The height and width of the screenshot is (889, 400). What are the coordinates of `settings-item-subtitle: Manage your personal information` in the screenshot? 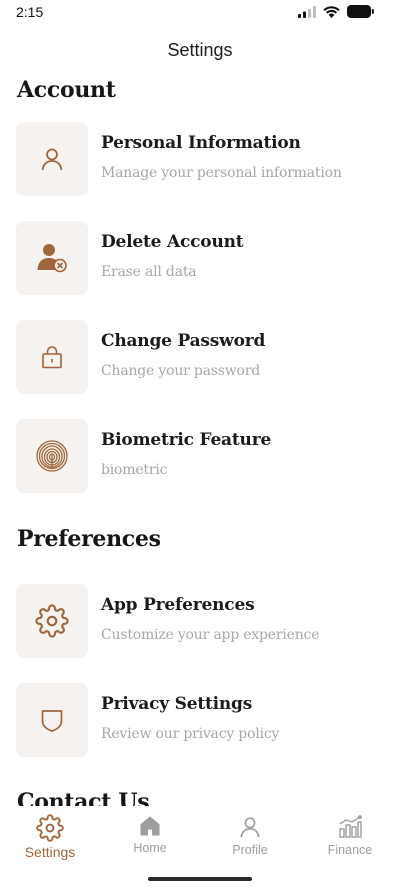 It's located at (221, 173).